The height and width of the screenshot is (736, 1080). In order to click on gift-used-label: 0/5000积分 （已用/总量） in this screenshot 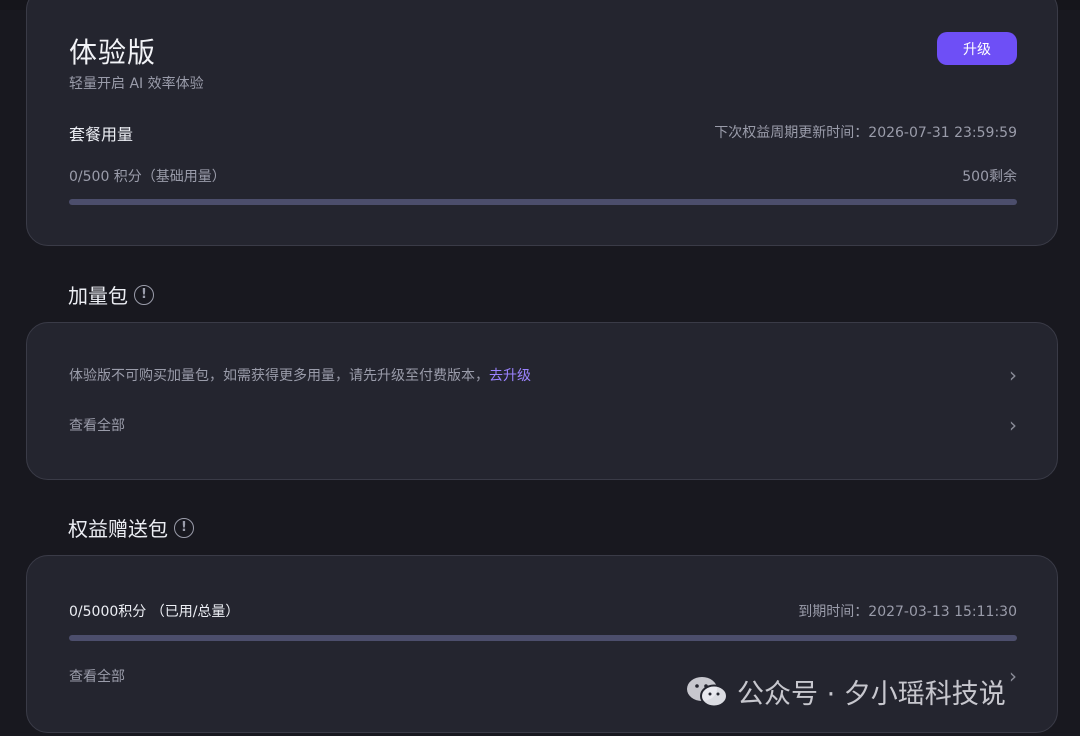, I will do `click(154, 612)`.